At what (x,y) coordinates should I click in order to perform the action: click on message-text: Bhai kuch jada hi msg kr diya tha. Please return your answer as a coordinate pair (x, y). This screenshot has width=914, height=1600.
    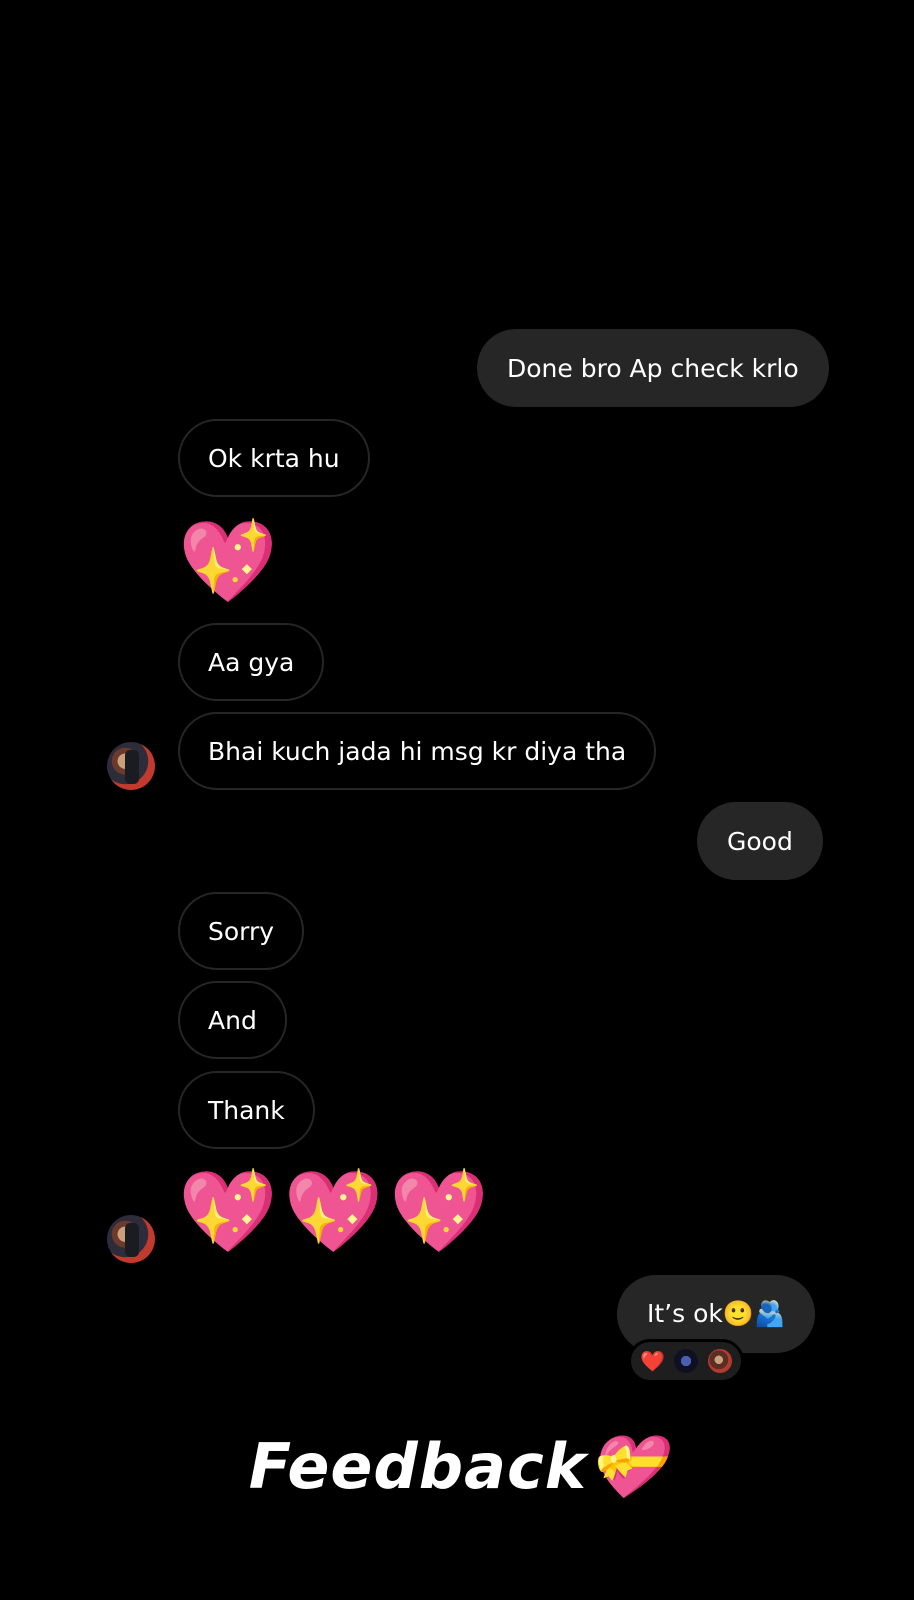
    Looking at the image, I should click on (417, 751).